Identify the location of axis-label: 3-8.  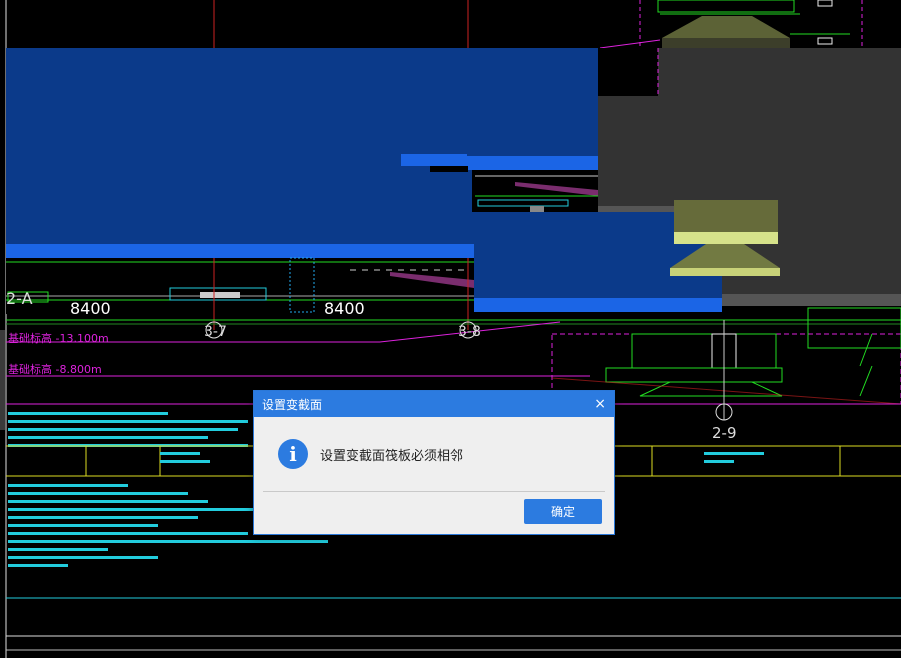
(469, 332).